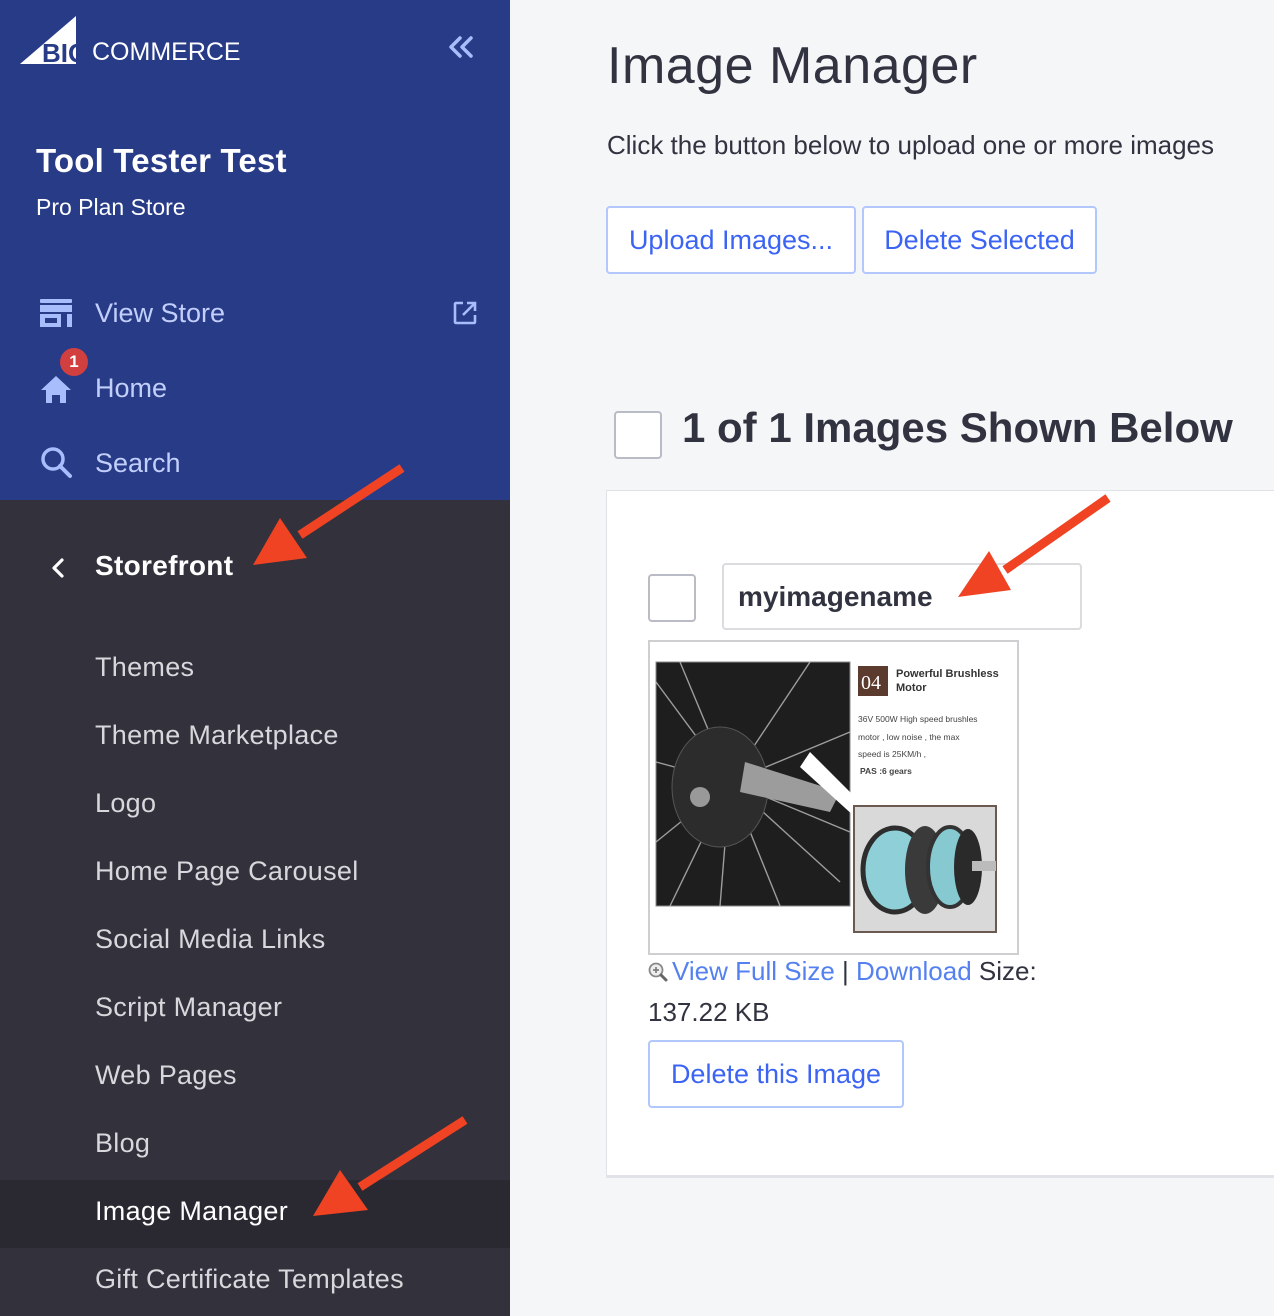  I want to click on sidebar-item-gift-certificate-templates: Gift Certificate Templates, so click(255, 1282).